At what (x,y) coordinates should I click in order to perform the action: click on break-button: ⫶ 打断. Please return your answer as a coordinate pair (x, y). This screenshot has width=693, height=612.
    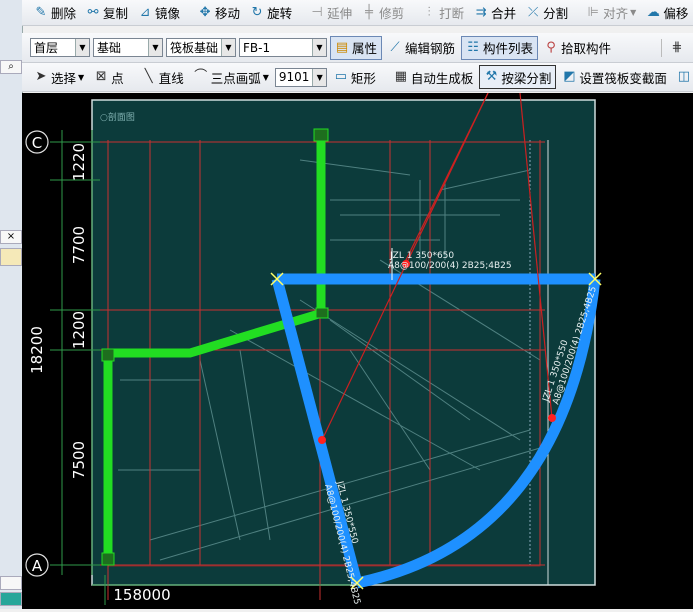
    Looking at the image, I should click on (443, 13).